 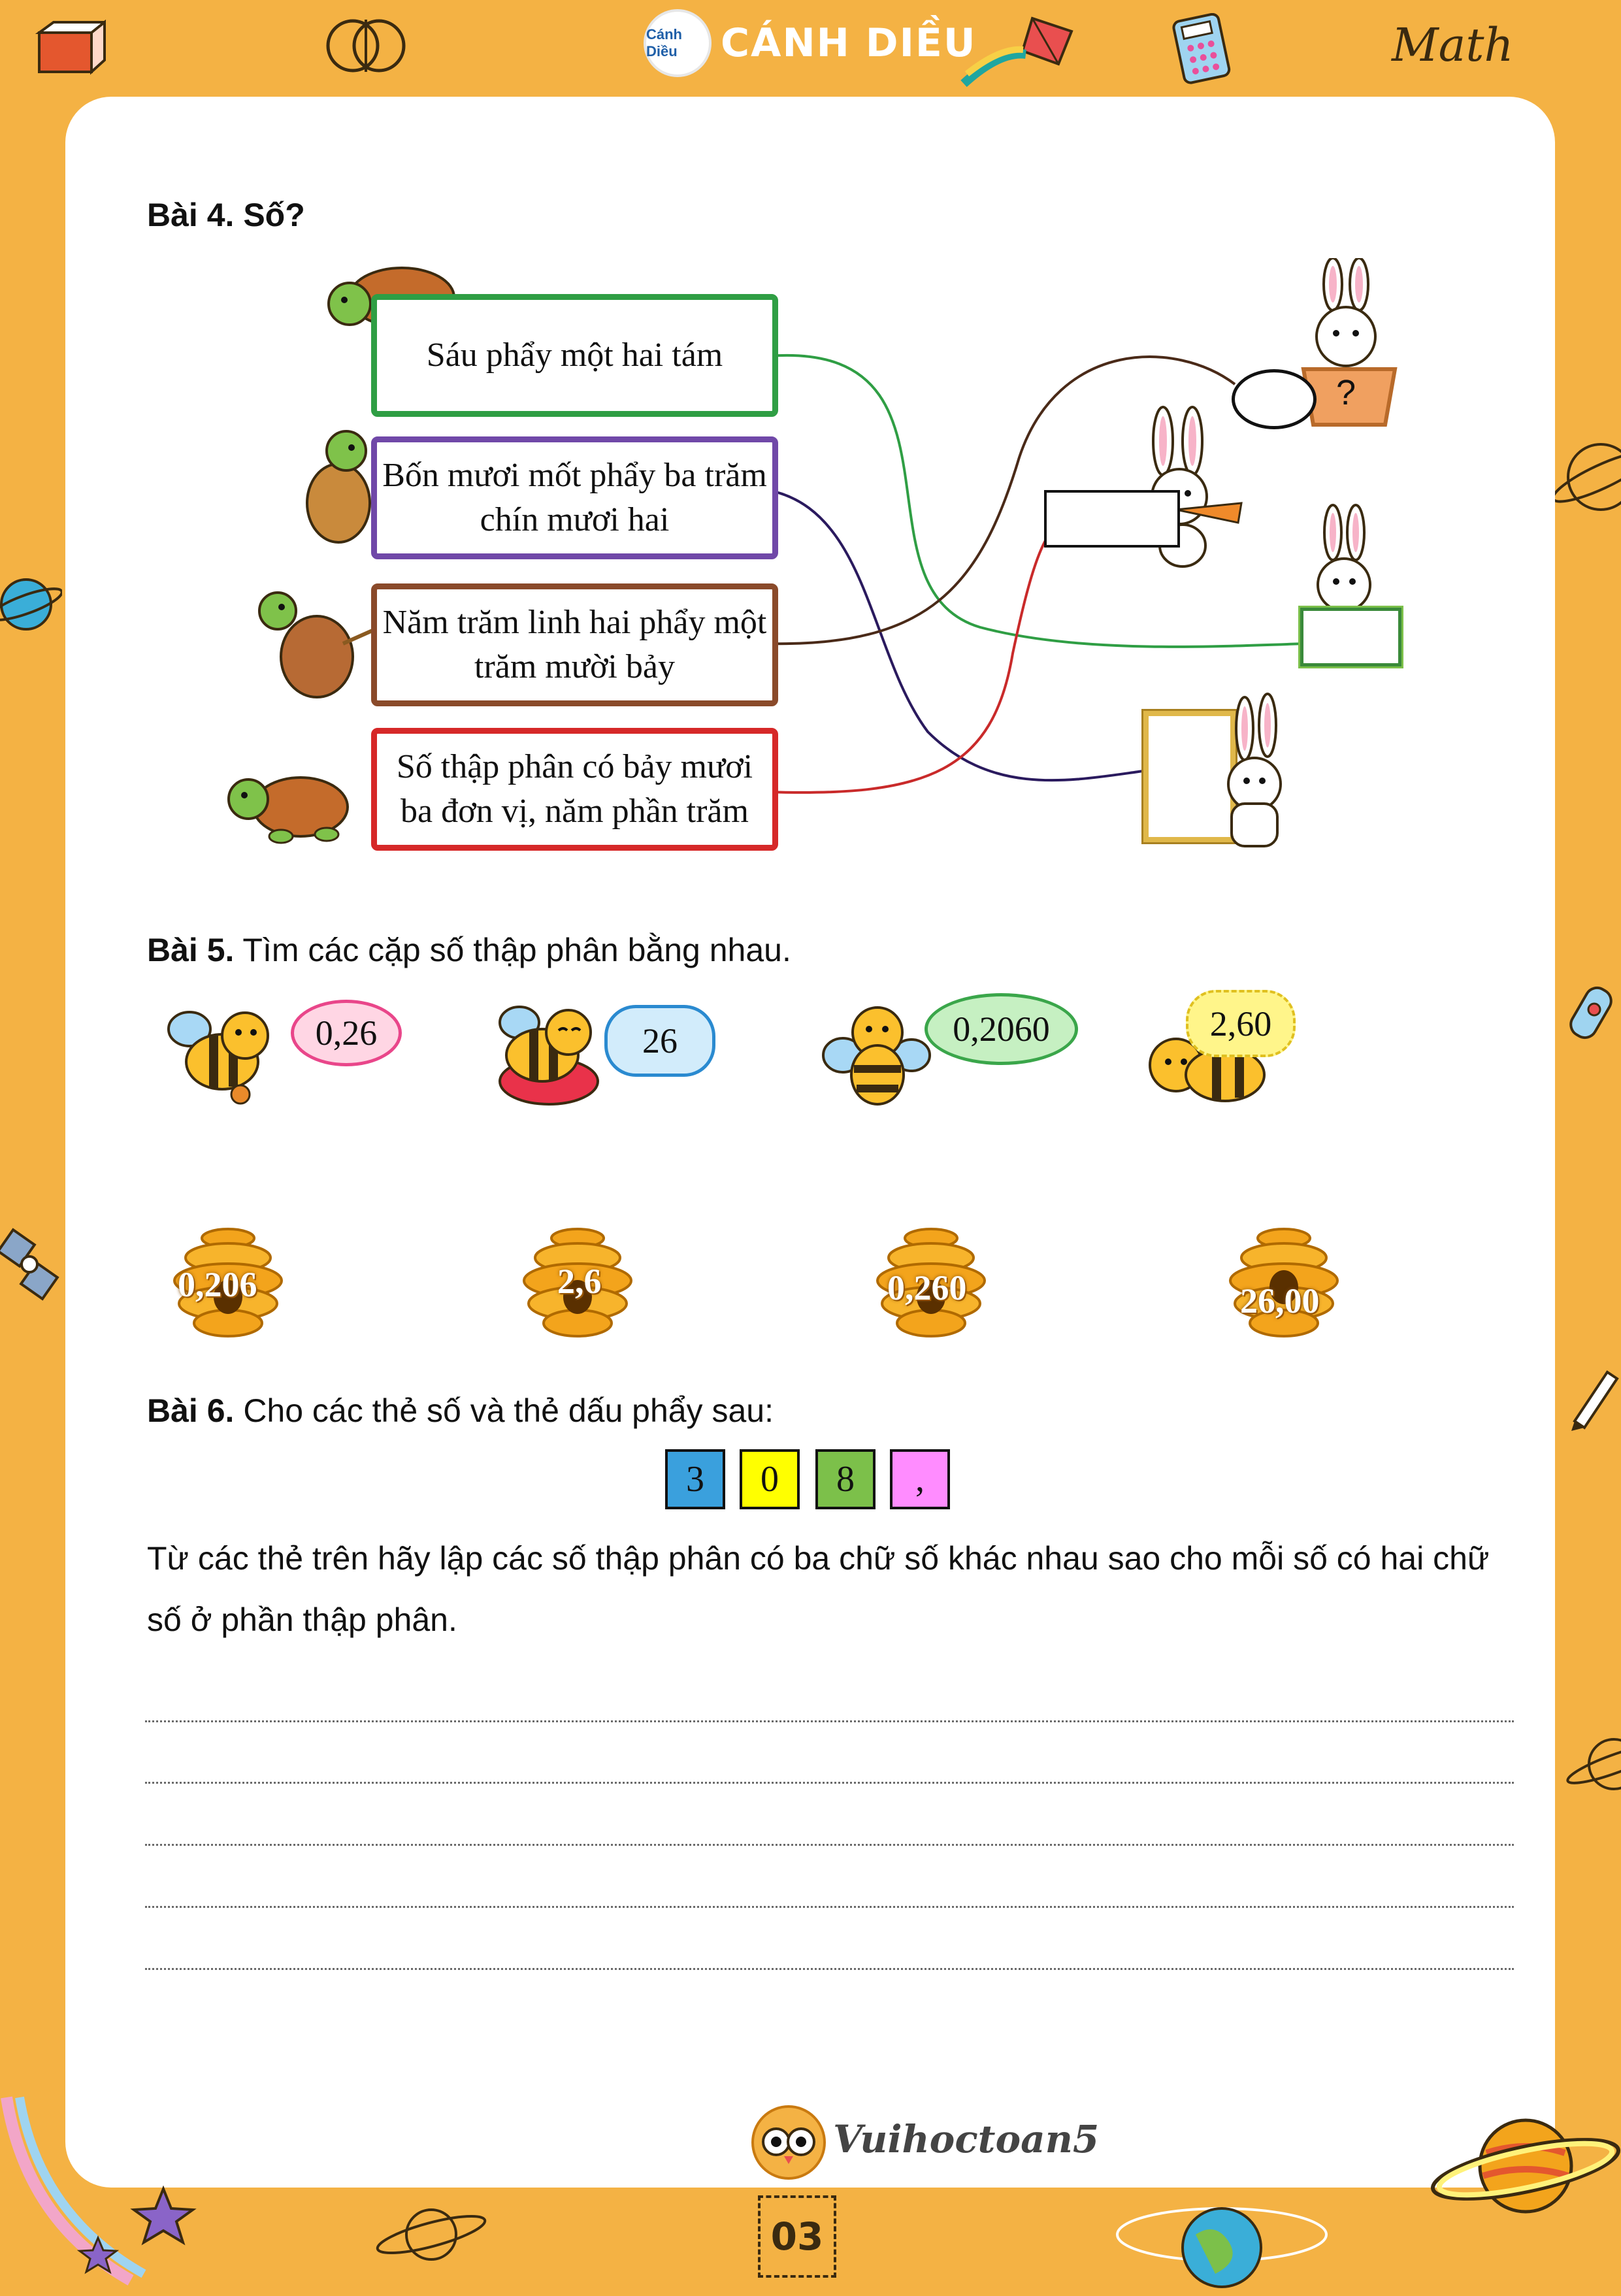 I want to click on basket-question-mark: ?, so click(x=1346, y=392).